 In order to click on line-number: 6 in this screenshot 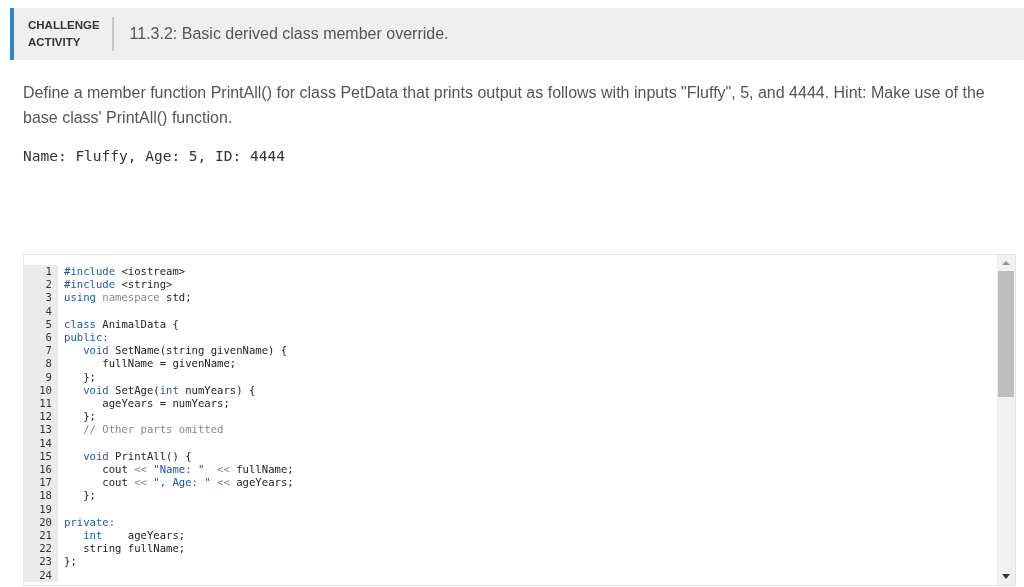, I will do `click(41, 338)`.